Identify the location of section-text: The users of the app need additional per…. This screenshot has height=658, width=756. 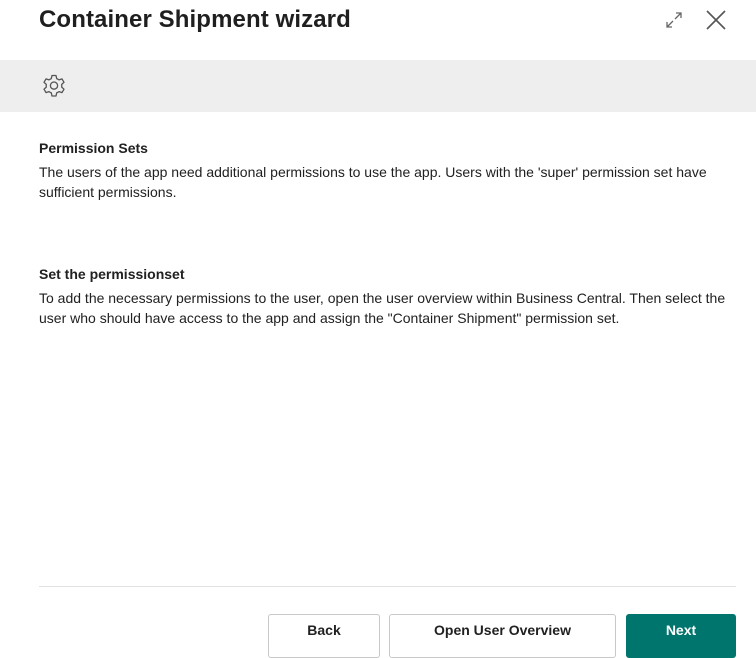
(373, 182).